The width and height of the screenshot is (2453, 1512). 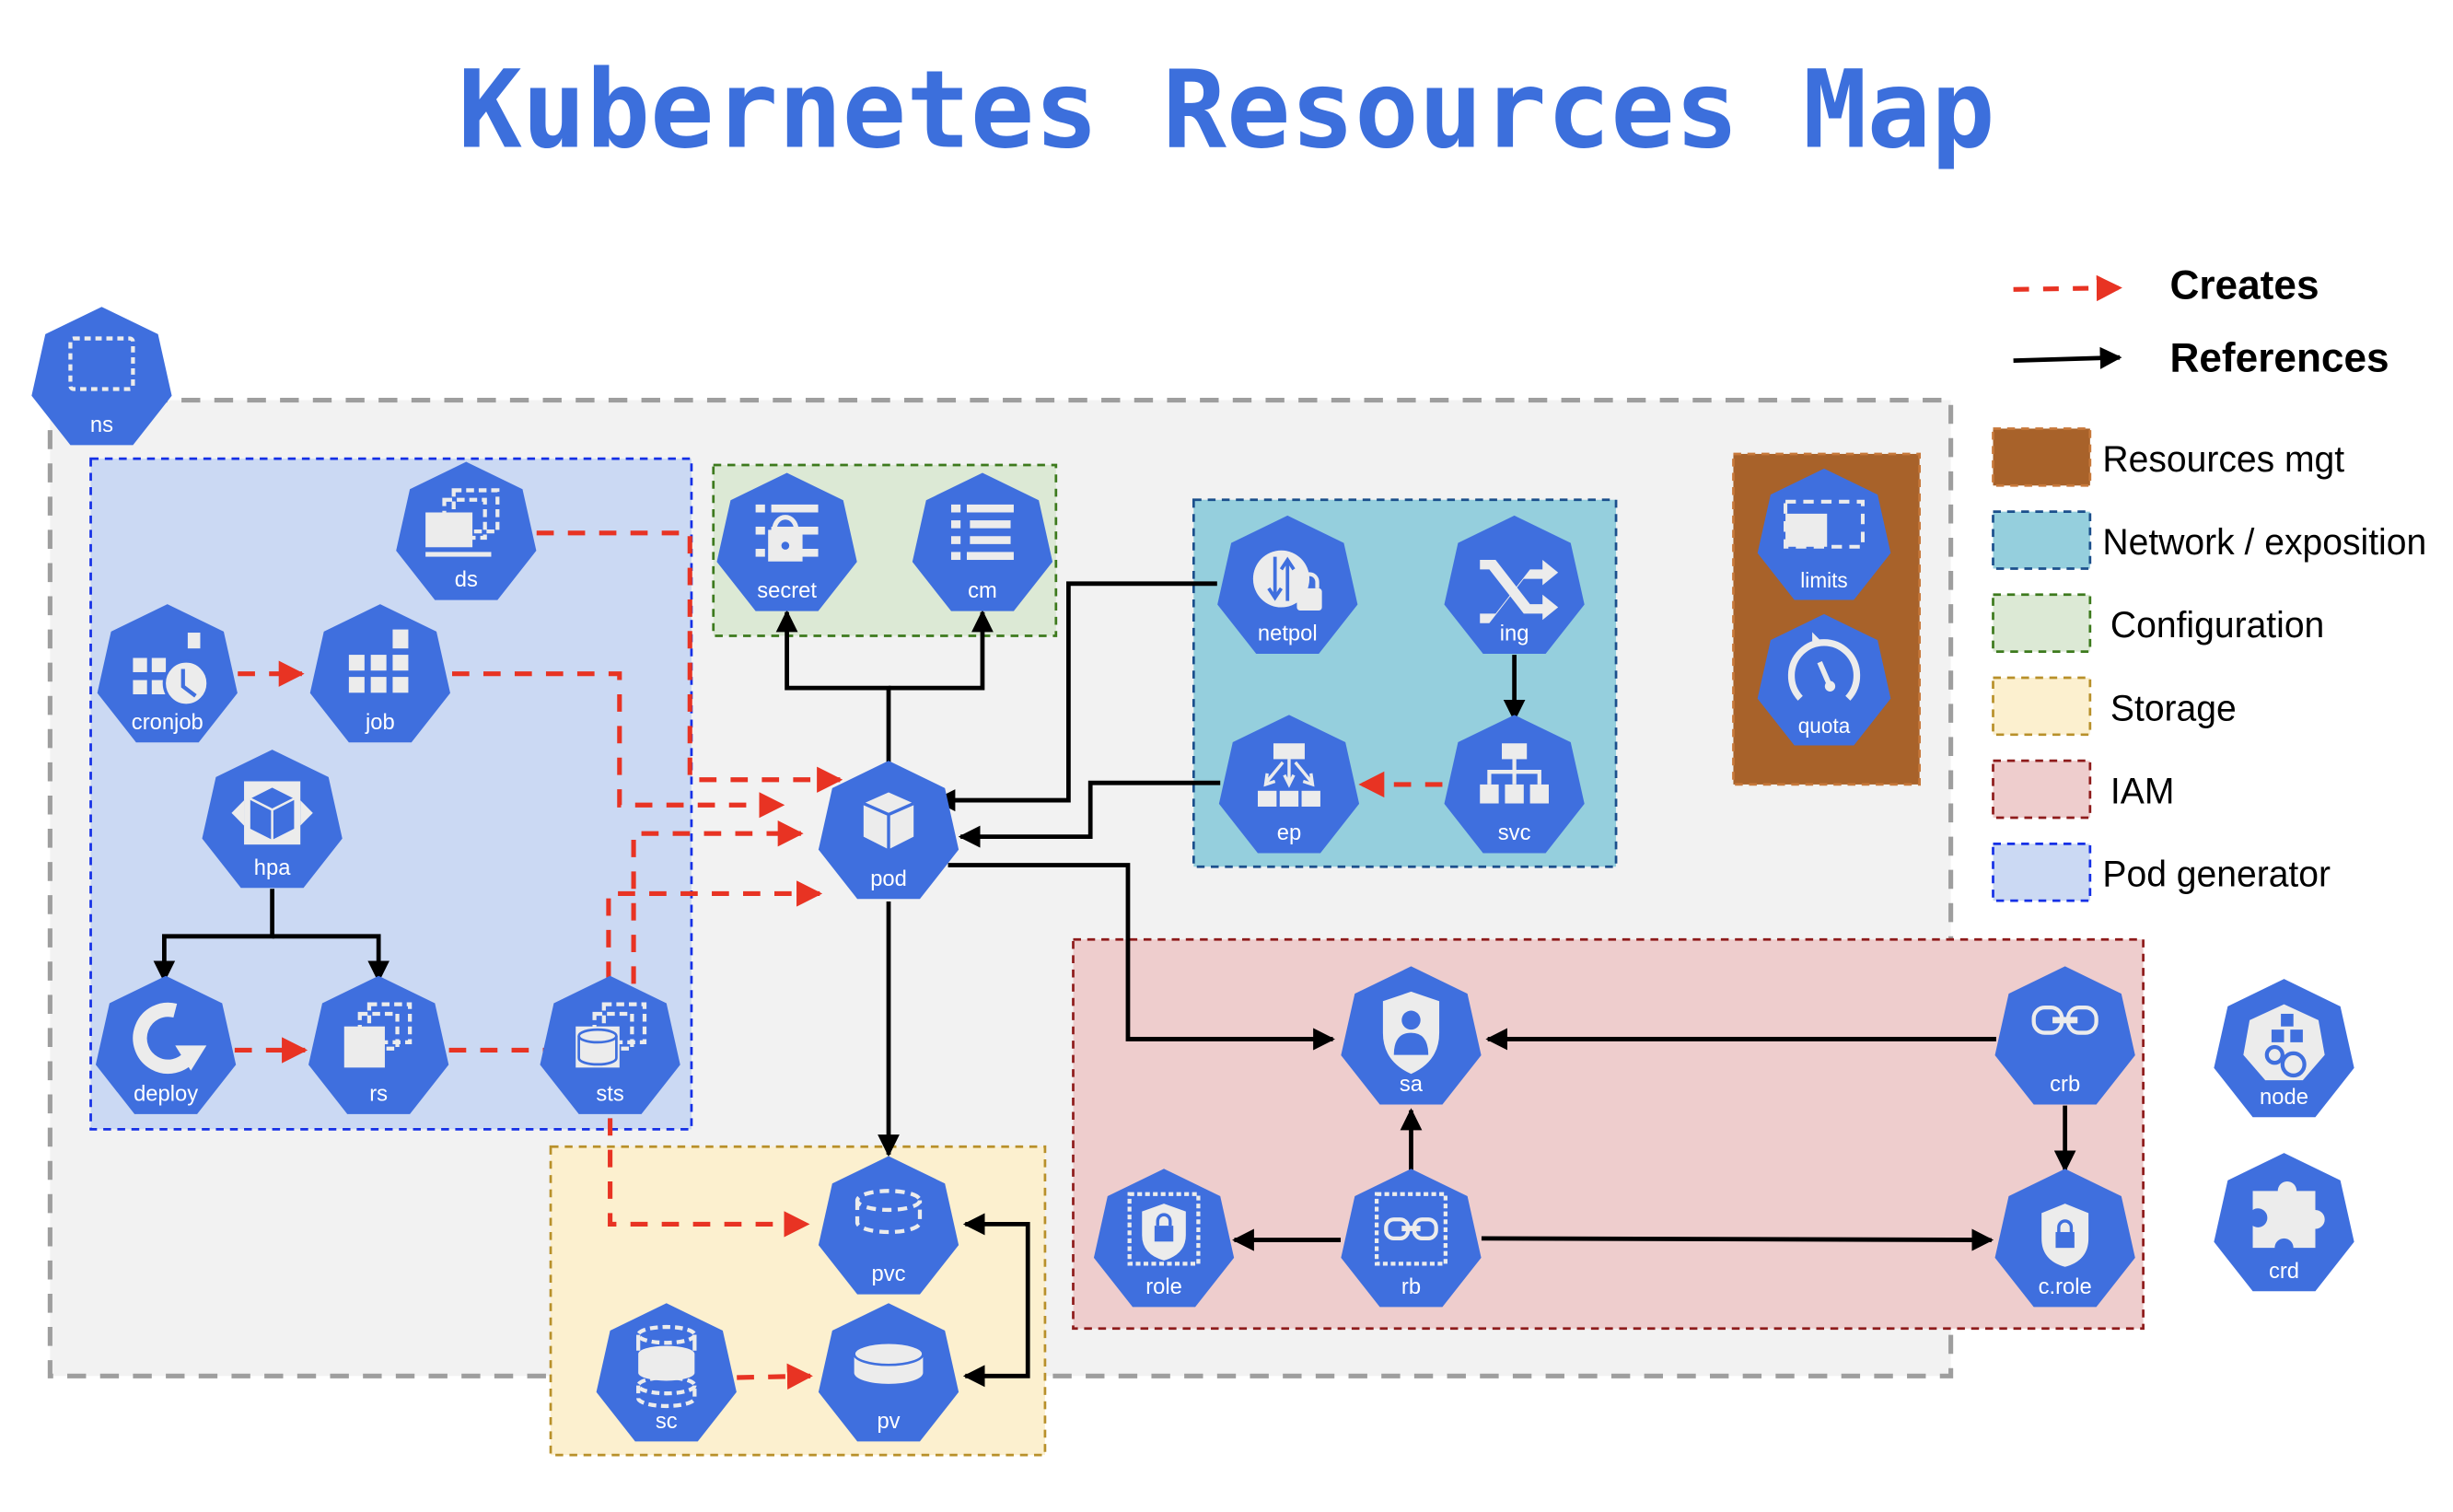 I want to click on node-label: rs, so click(x=378, y=1093).